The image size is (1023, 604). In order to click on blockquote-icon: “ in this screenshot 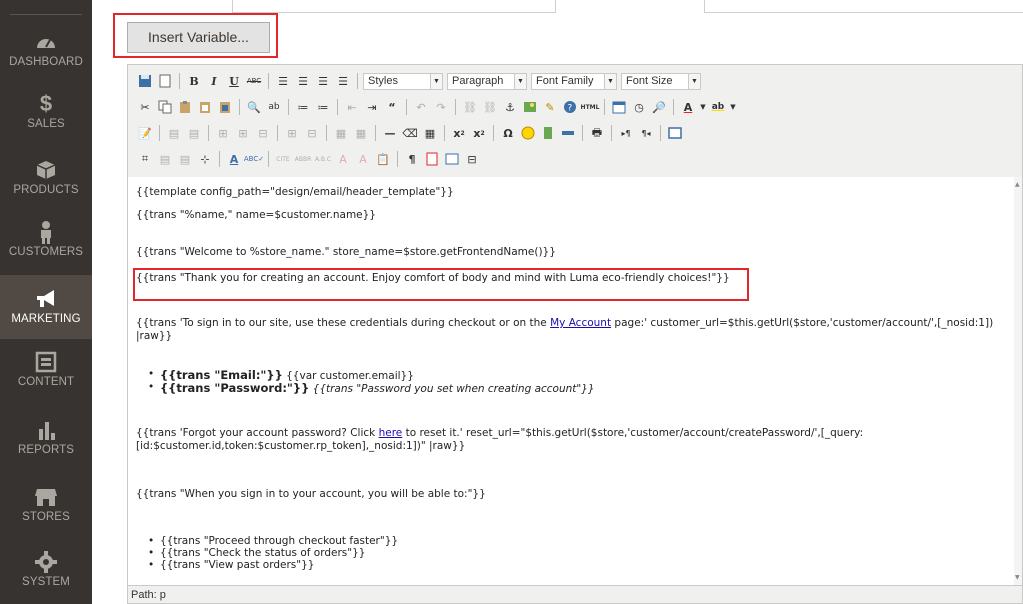, I will do `click(392, 107)`.